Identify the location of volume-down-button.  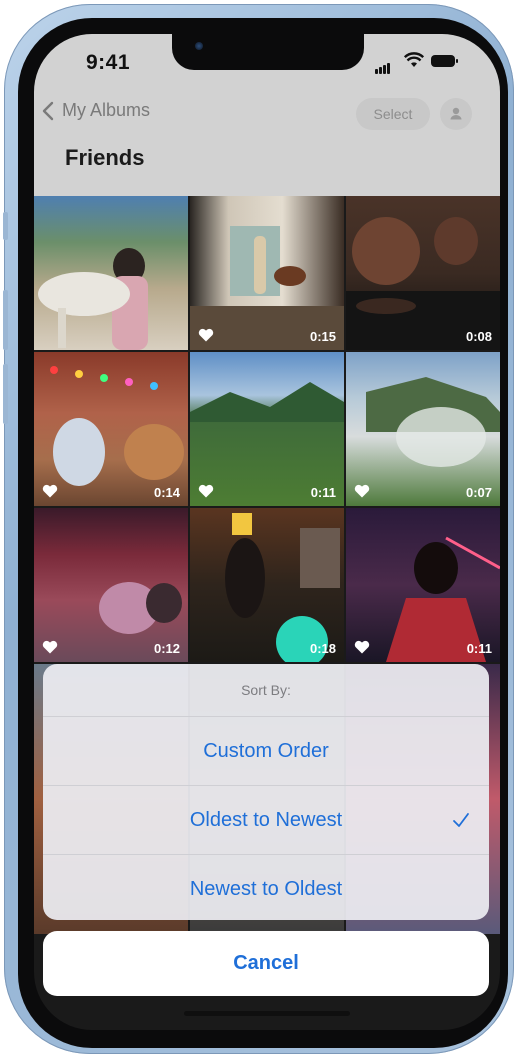
(5, 394).